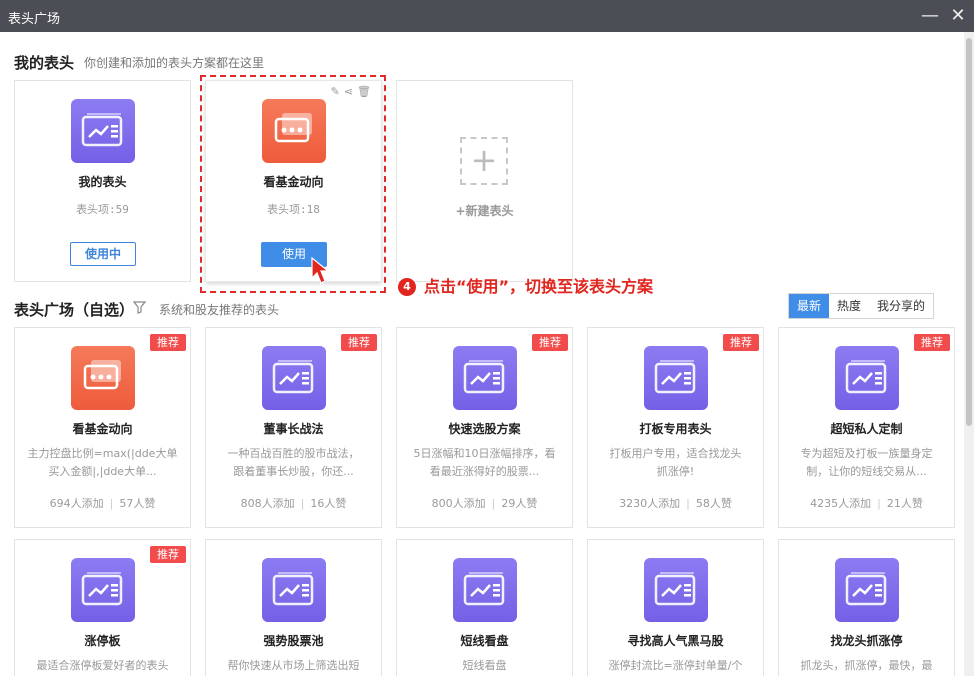 This screenshot has height=676, width=974. I want to click on card-desc-line1: 抓龙头，抓涨停，最快，最, so click(866, 665).